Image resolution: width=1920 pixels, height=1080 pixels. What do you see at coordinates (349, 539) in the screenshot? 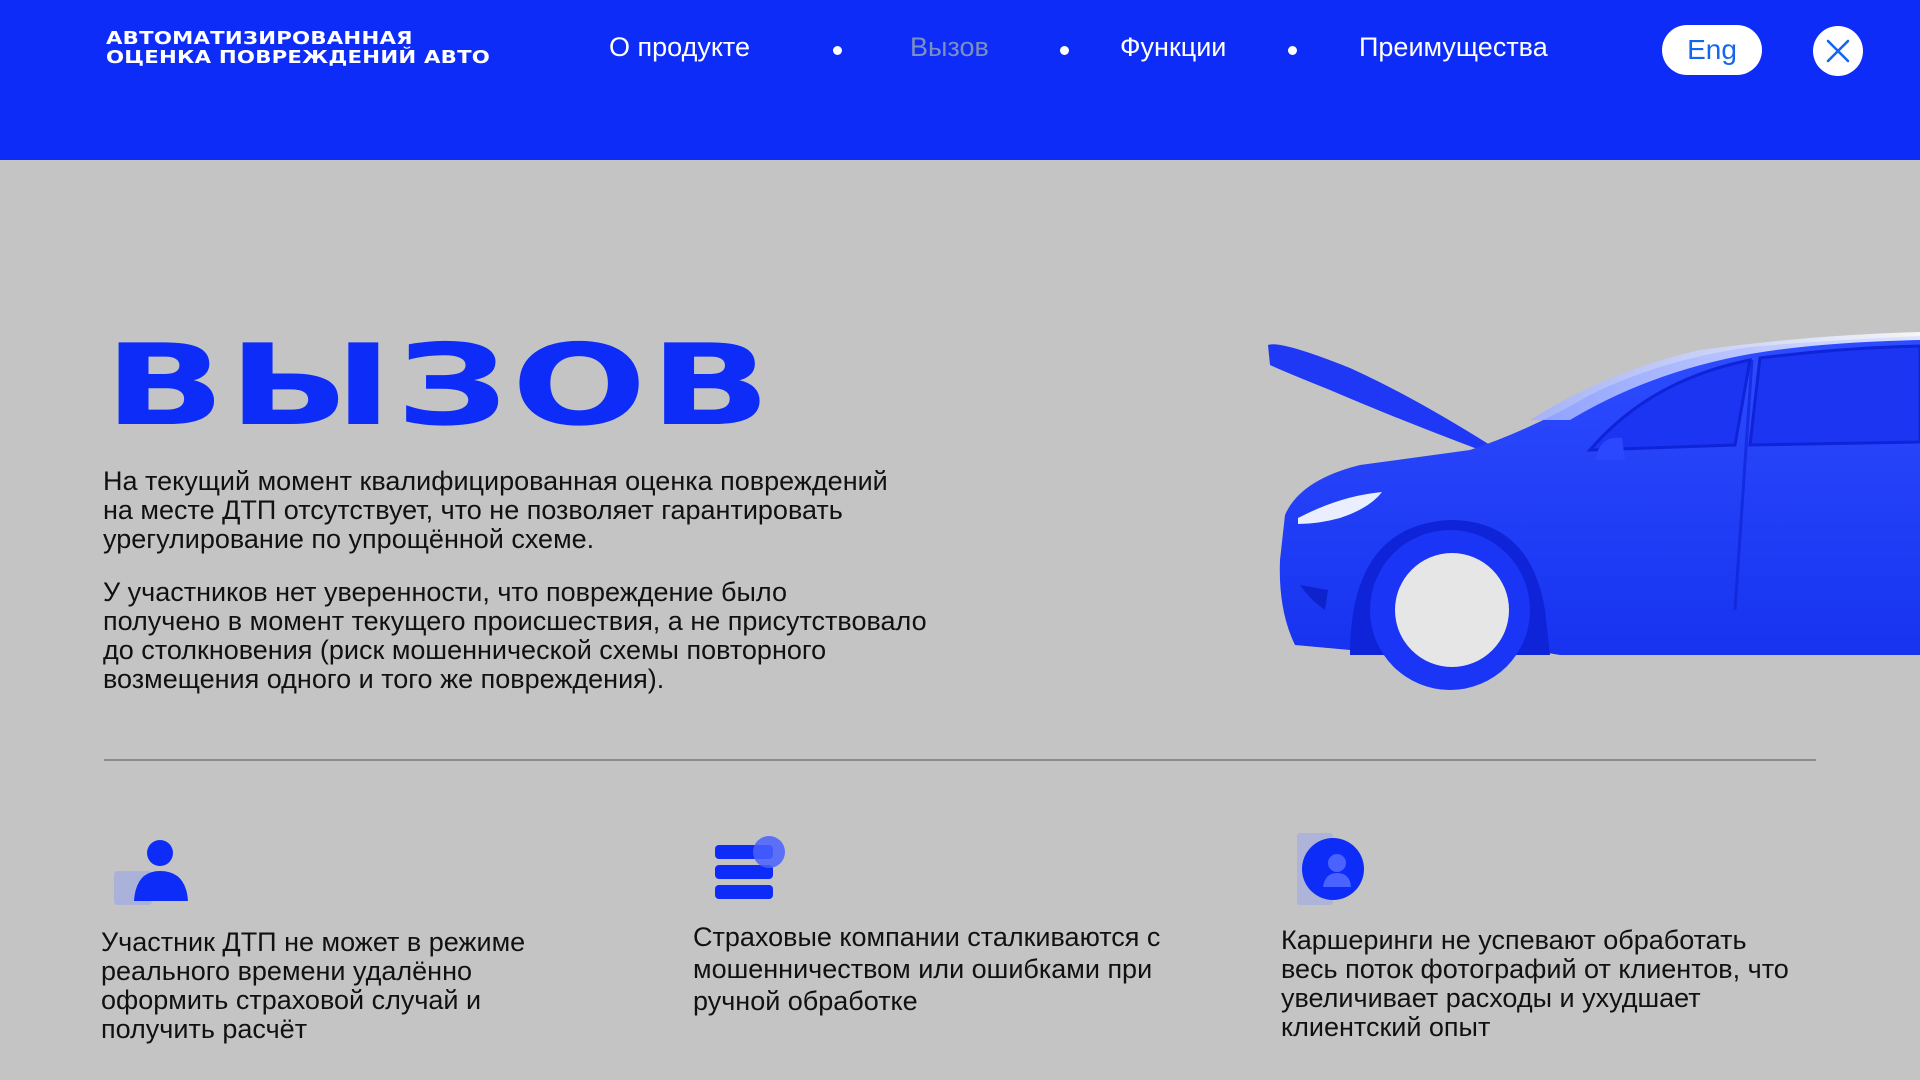
I see `paragraph-line: урегулирование по упрощённой схеме.` at bounding box center [349, 539].